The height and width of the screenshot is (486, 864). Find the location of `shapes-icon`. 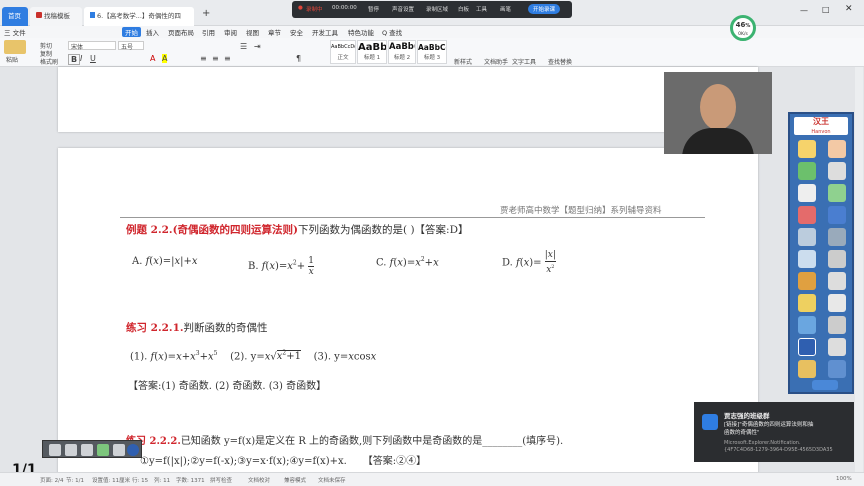

shapes-icon is located at coordinates (807, 281).